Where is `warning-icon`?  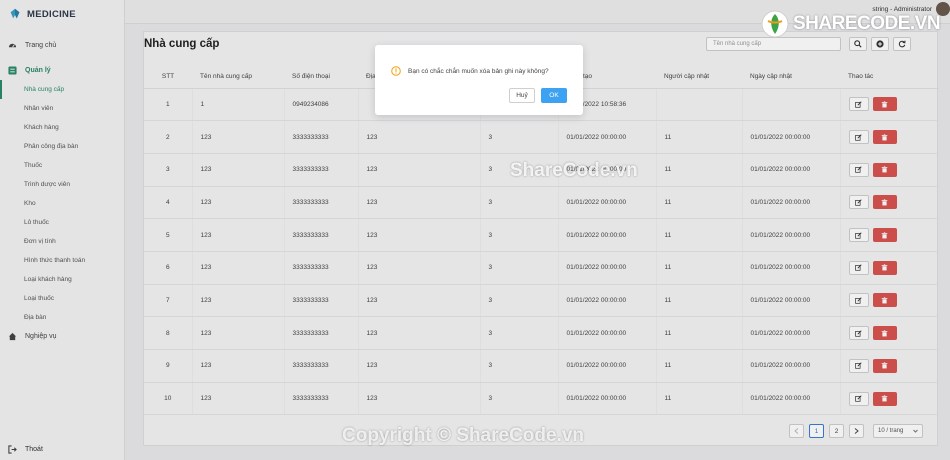
warning-icon is located at coordinates (396, 71).